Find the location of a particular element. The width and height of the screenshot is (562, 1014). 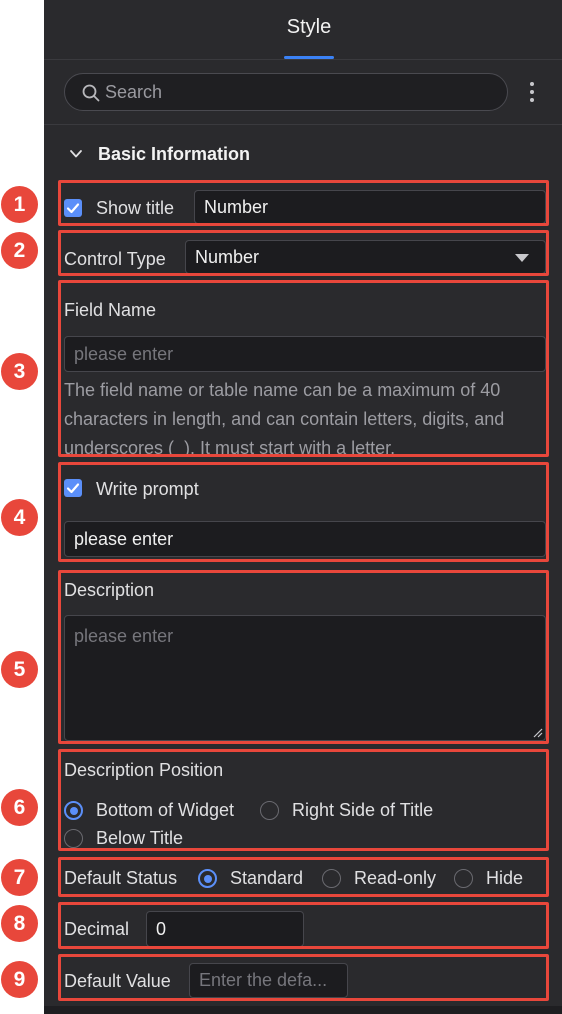

field-name-label: Field Name is located at coordinates (110, 310).